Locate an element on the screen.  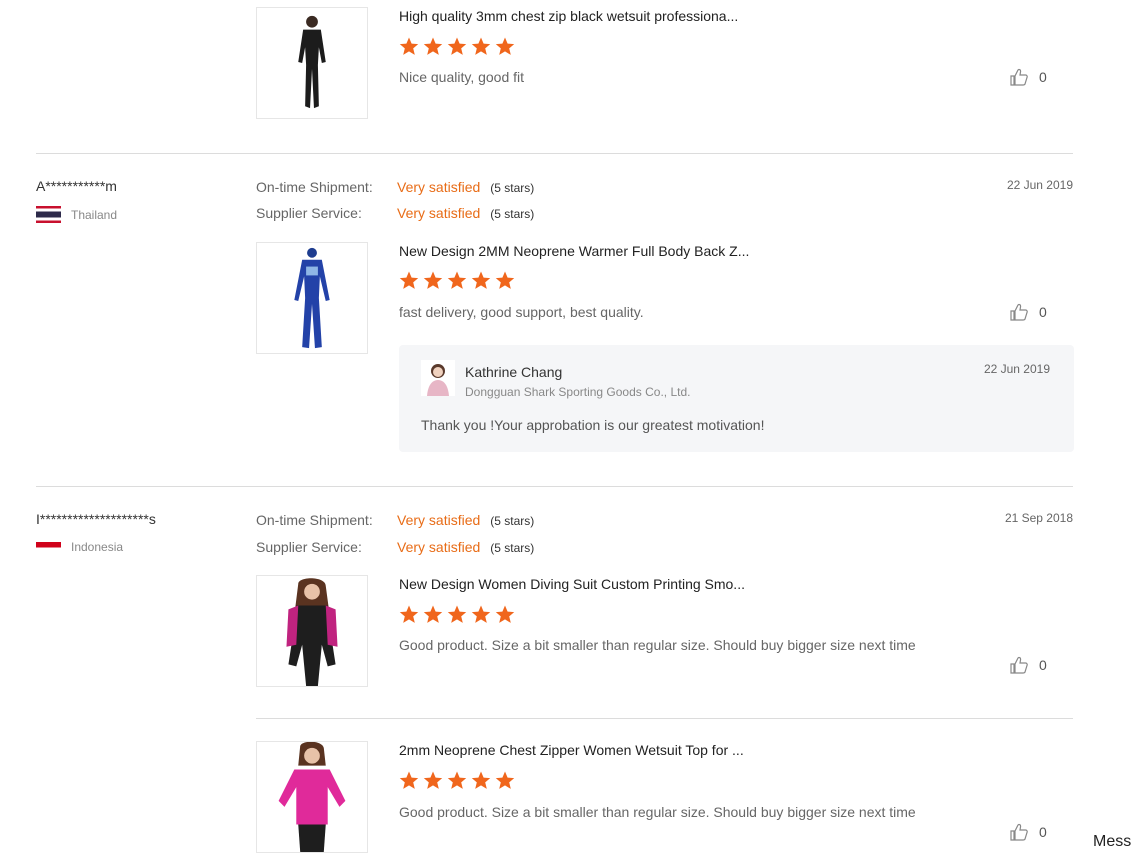
buyer-country: Thailand is located at coordinates (76, 214).